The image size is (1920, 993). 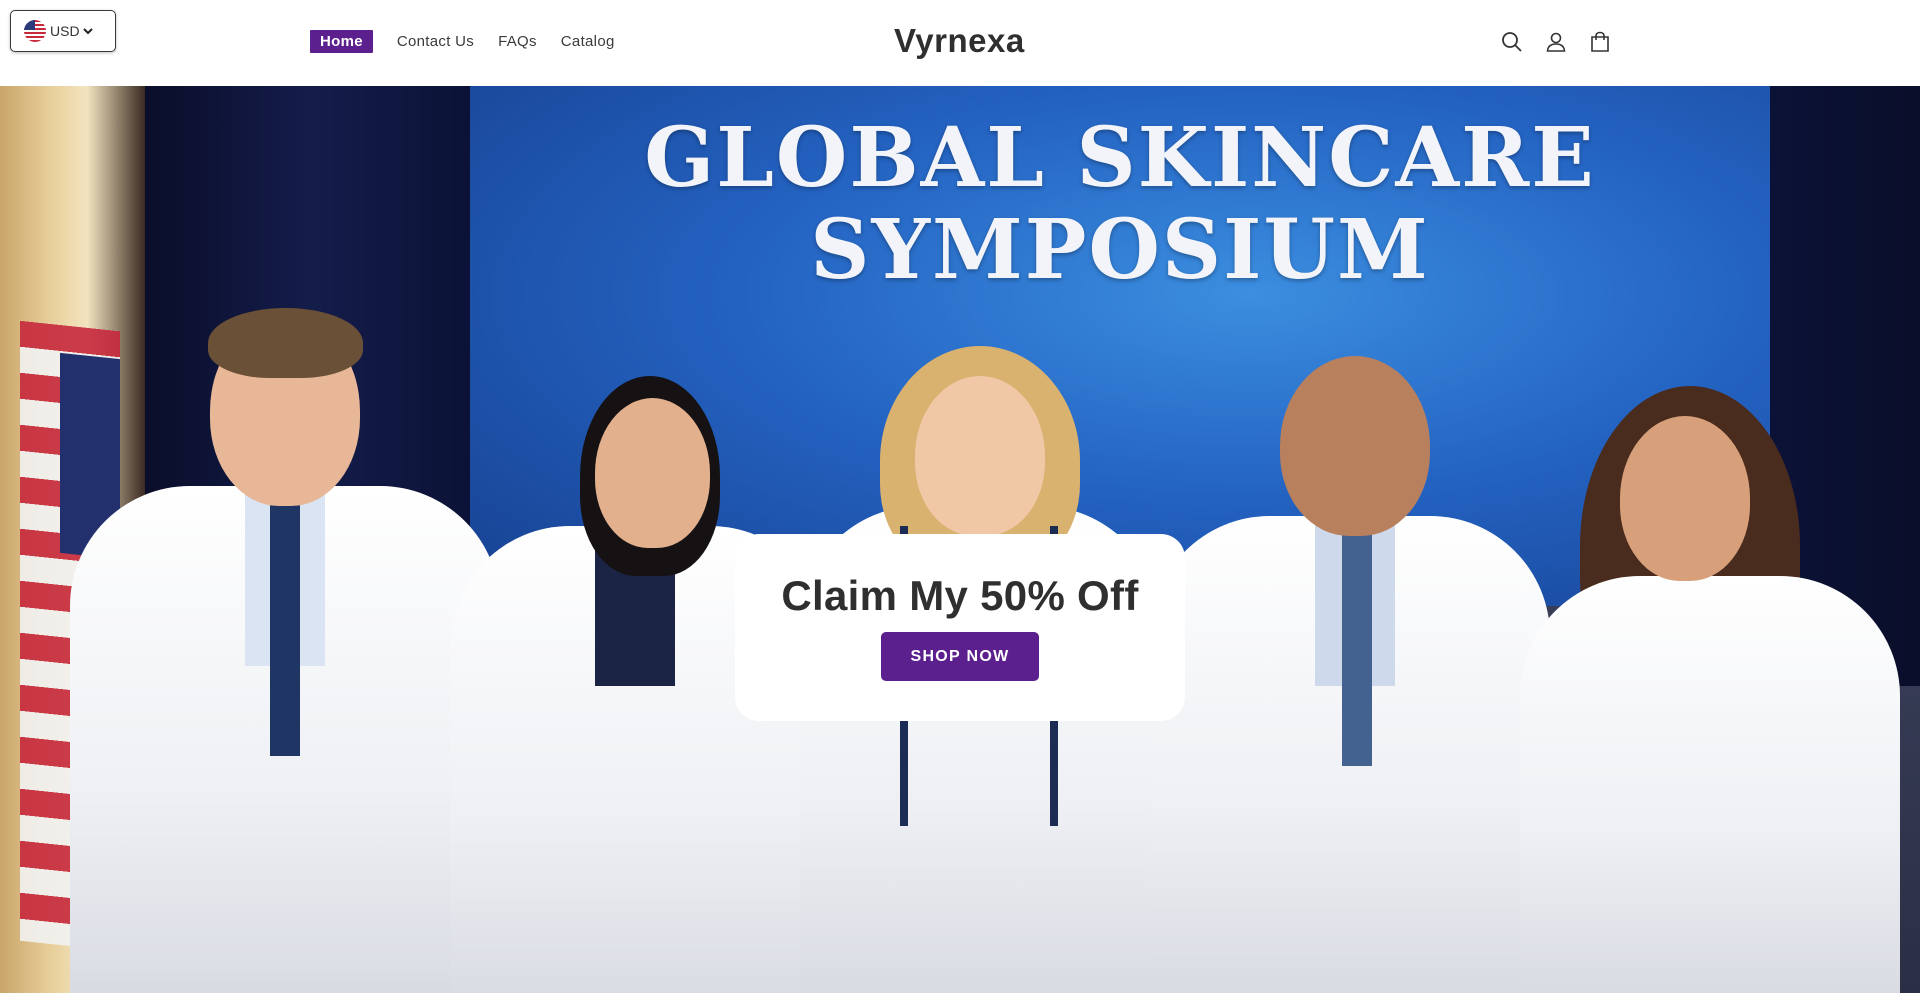 I want to click on nav-faqs: FAQs, so click(x=517, y=41).